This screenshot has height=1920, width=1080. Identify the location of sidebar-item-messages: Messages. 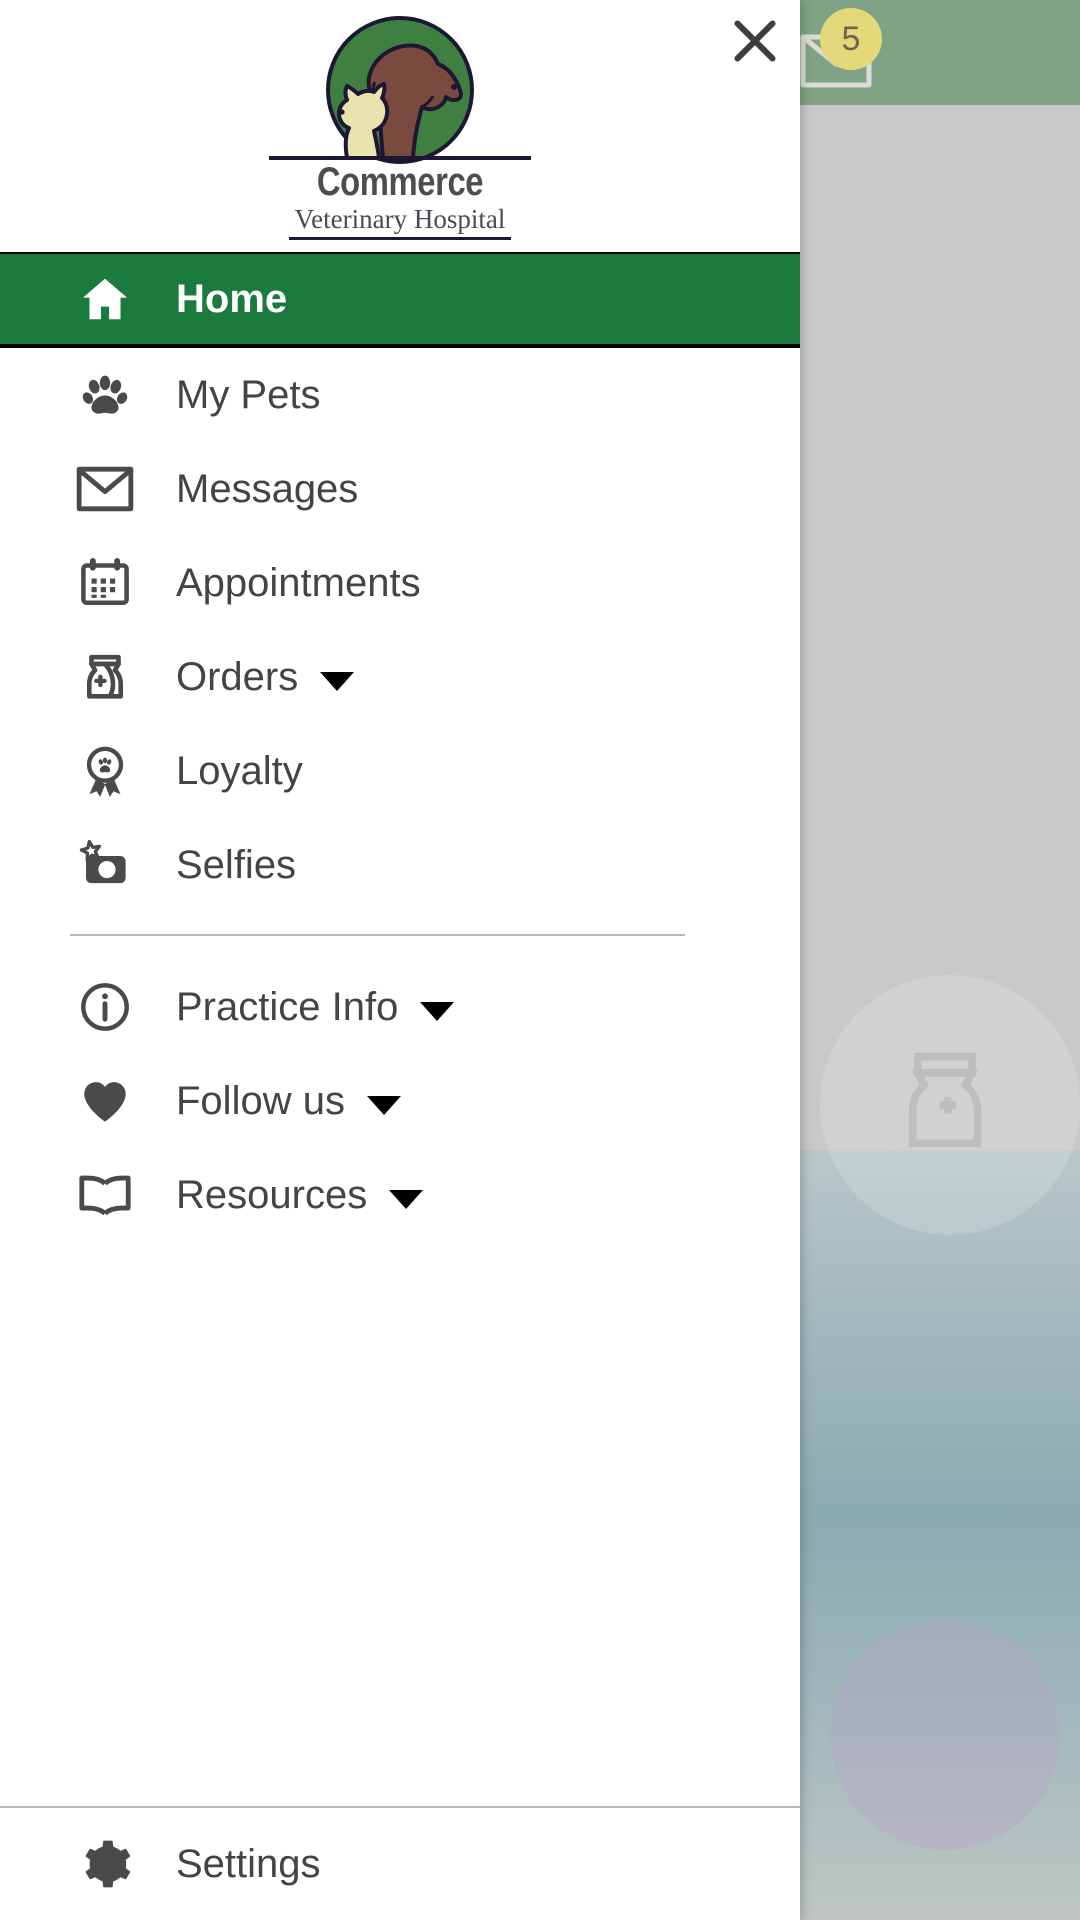
(400, 489).